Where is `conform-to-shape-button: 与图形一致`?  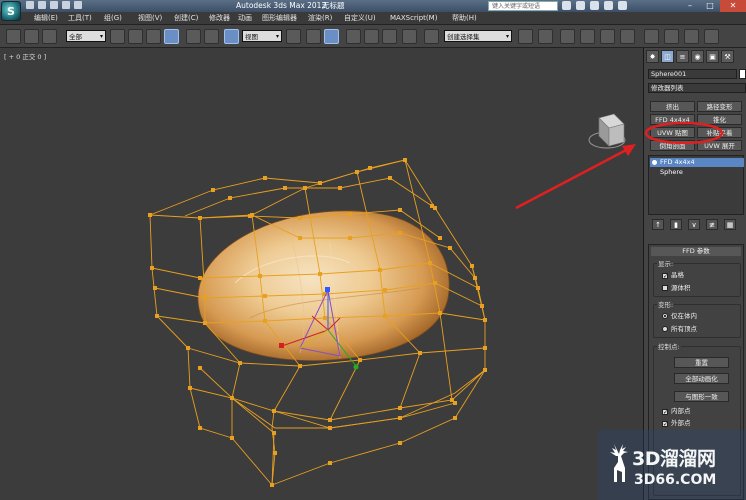 conform-to-shape-button: 与图形一致 is located at coordinates (701, 396).